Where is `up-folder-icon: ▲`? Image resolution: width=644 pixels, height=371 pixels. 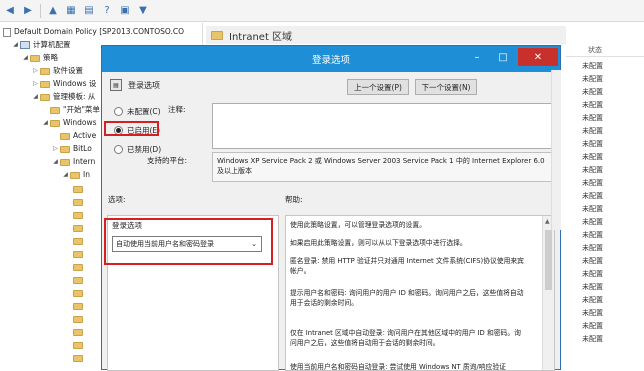
up-folder-icon: ▲ is located at coordinates (53, 11).